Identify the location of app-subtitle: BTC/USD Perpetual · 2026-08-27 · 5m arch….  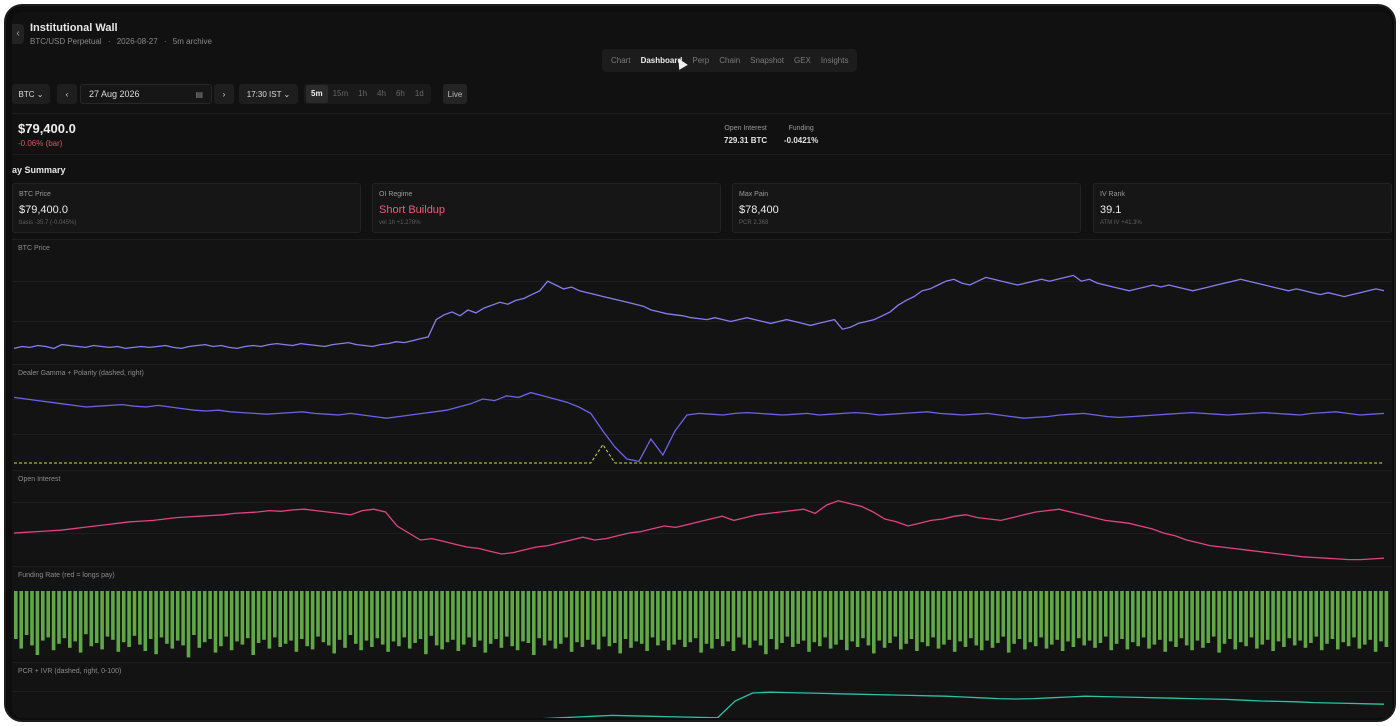
(121, 41).